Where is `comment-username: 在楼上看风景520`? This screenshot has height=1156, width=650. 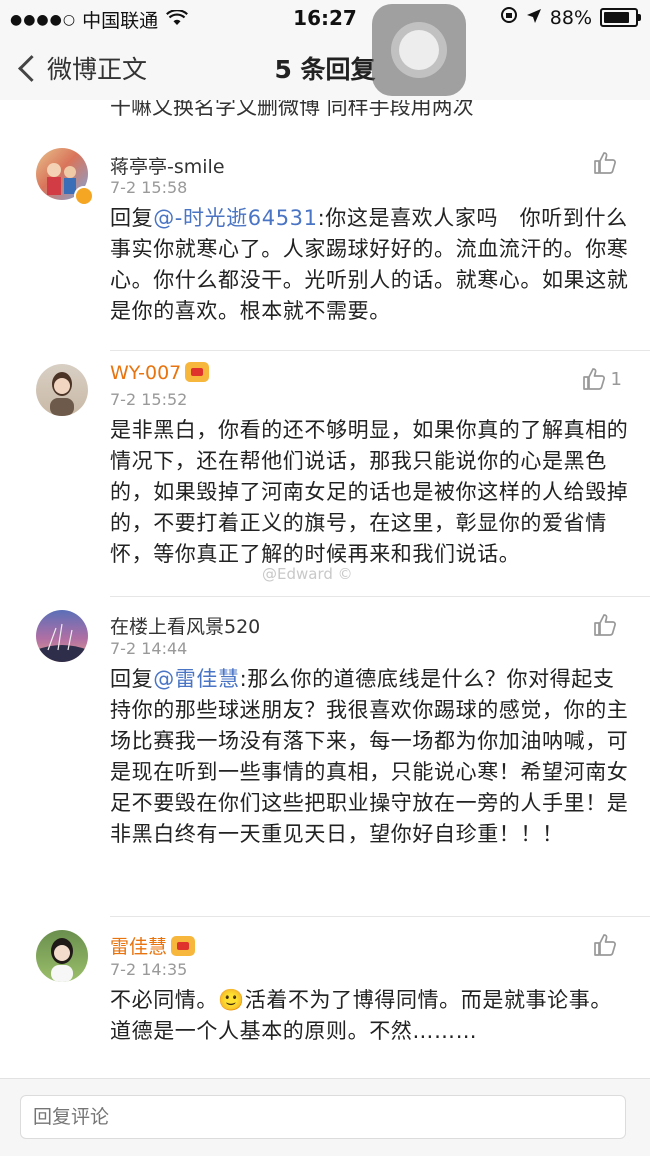
comment-username: 在楼上看风景520 is located at coordinates (185, 625).